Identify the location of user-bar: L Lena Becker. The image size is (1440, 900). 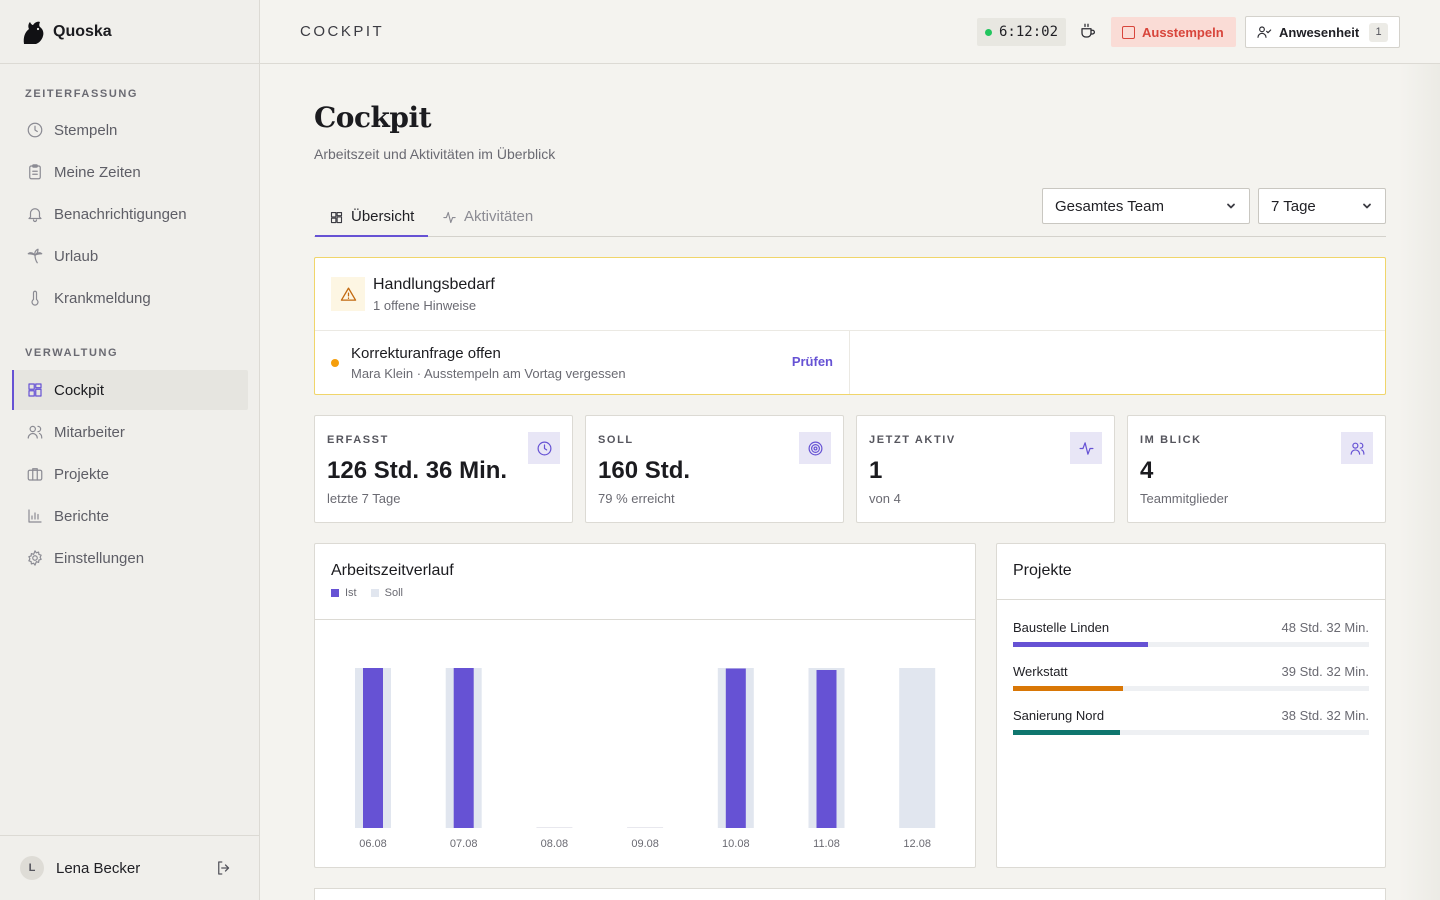
(129, 867).